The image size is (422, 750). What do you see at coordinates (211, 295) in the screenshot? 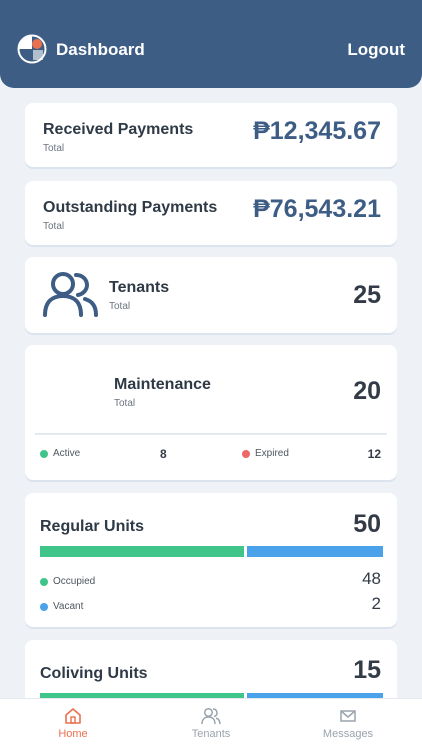
I see `tenants-card: Tenants Total 25` at bounding box center [211, 295].